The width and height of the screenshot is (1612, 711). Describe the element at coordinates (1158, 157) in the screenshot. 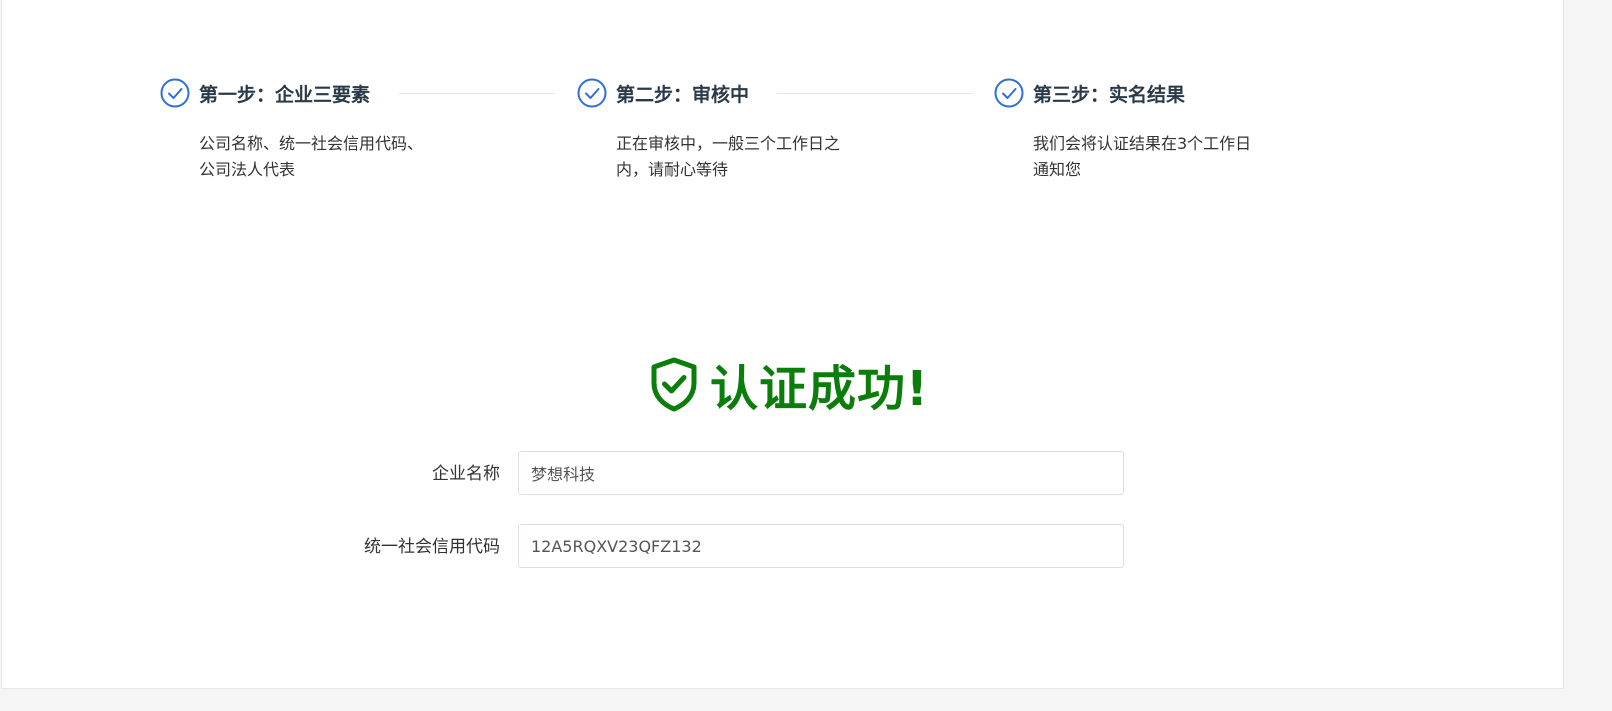

I see `step-3-description: 我们会将认证结果在3个工作日 通知您` at that location.